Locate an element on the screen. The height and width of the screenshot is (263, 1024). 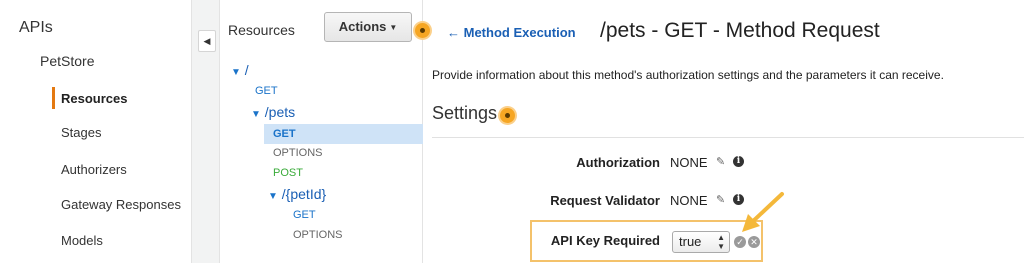
method-execution-link: ← Method Execution is located at coordinates (511, 32).